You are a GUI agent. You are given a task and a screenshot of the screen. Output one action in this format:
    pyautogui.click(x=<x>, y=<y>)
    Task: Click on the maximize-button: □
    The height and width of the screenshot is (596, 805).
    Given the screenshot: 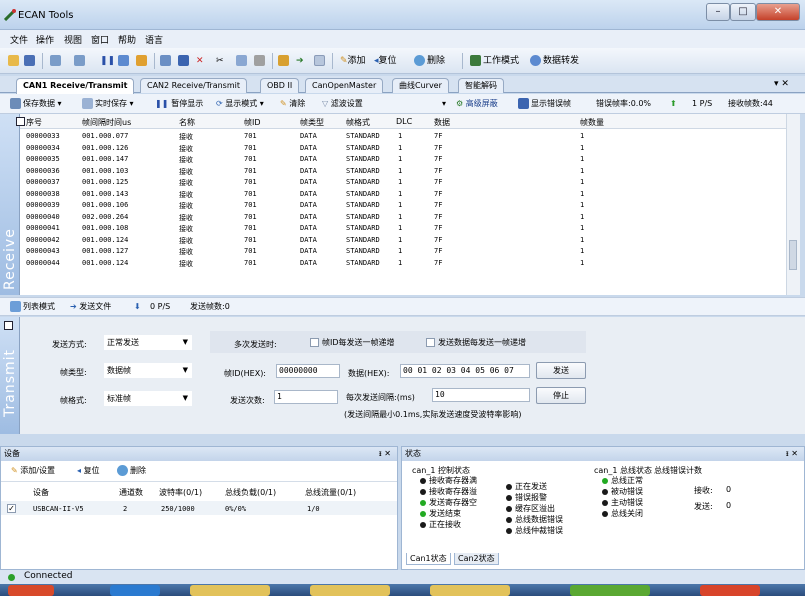 What is the action you would take?
    pyautogui.click(x=743, y=12)
    